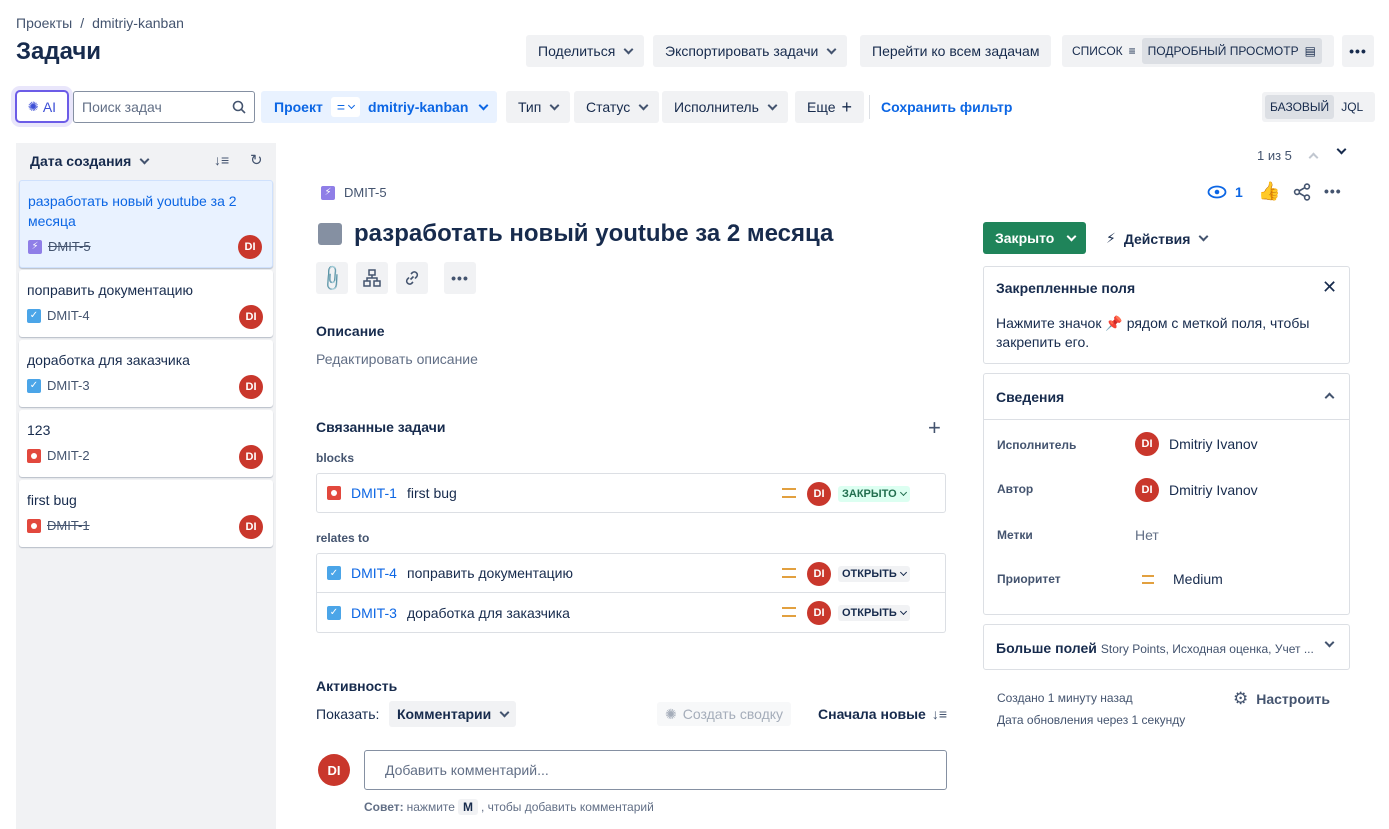 This screenshot has width=1389, height=829. I want to click on ai-button: ✺ AI, so click(42, 106).